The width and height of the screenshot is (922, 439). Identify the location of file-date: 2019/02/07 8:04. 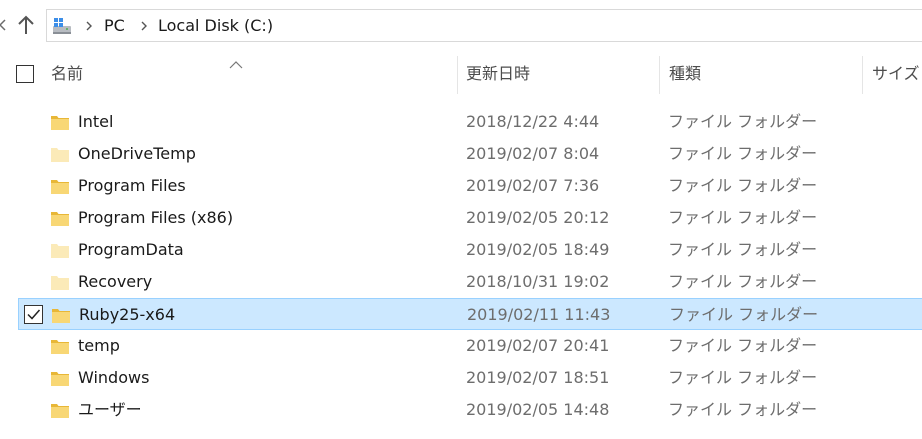
(533, 153).